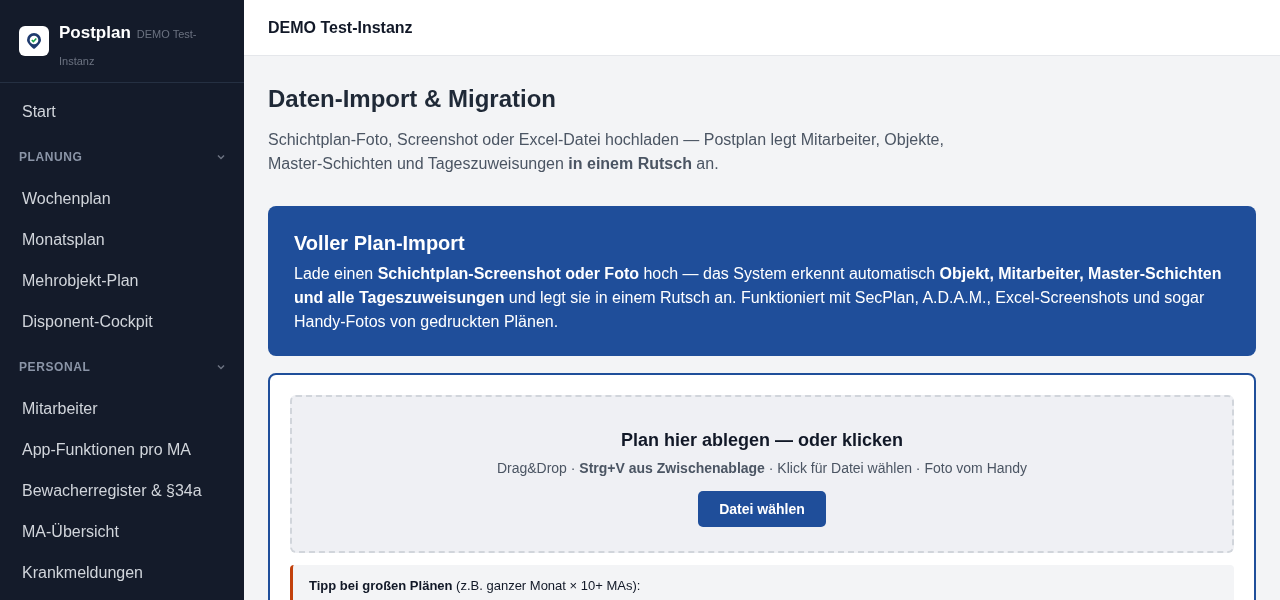 The width and height of the screenshot is (1280, 600). Describe the element at coordinates (122, 321) in the screenshot. I see `nav-item: Disponent-Cockpit` at that location.